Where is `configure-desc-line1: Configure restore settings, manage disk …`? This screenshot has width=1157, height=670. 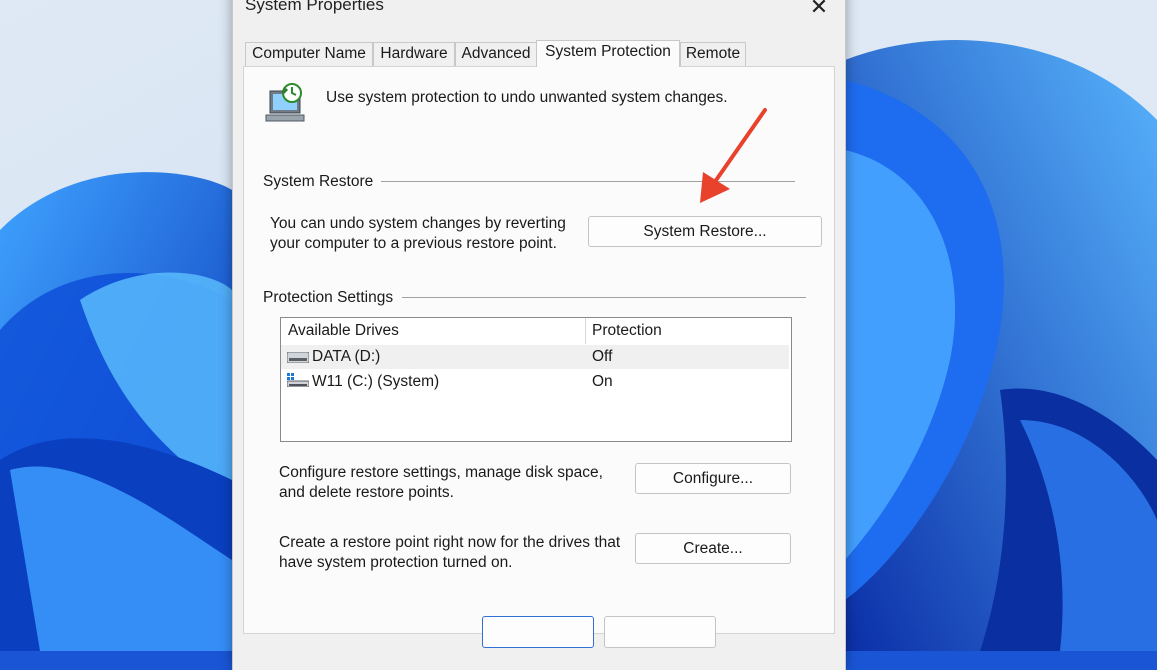
configure-desc-line1: Configure restore settings, manage disk … is located at coordinates (441, 472).